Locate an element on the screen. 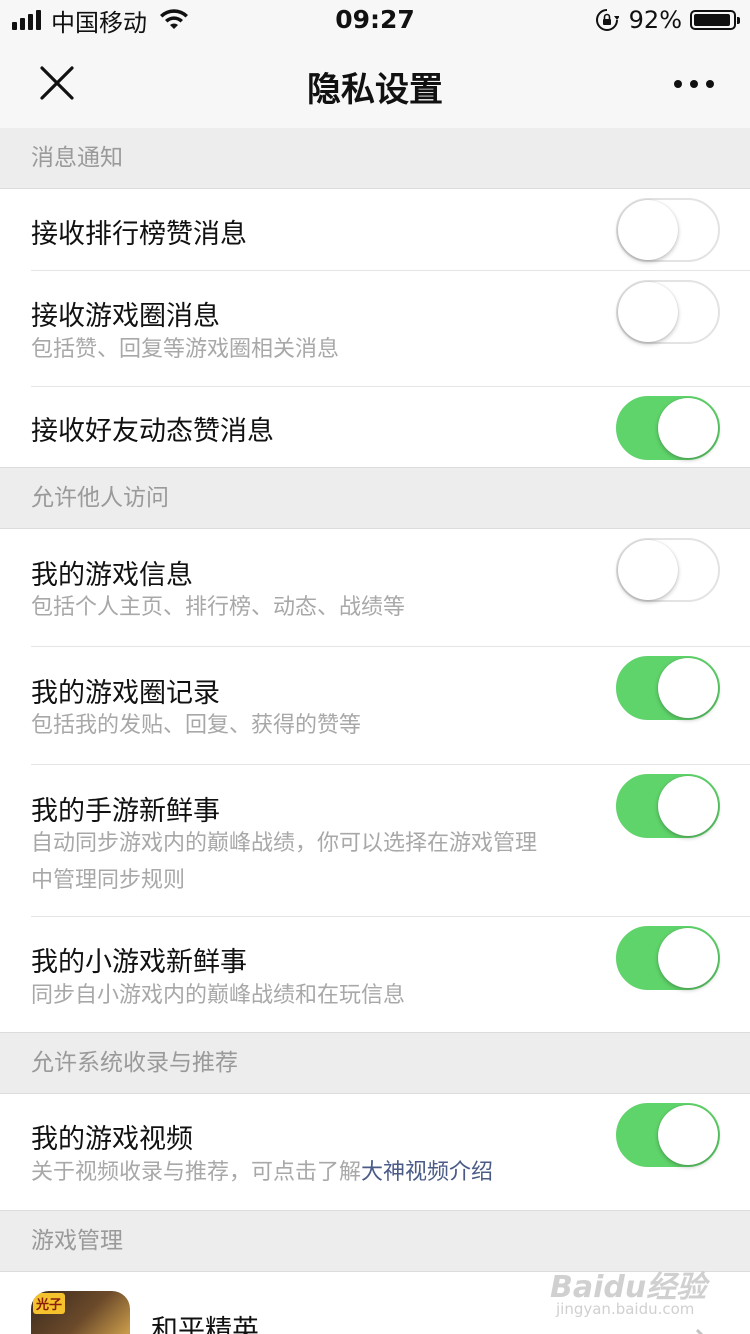  setting-title: 我的手游新鲜事 is located at coordinates (125, 811).